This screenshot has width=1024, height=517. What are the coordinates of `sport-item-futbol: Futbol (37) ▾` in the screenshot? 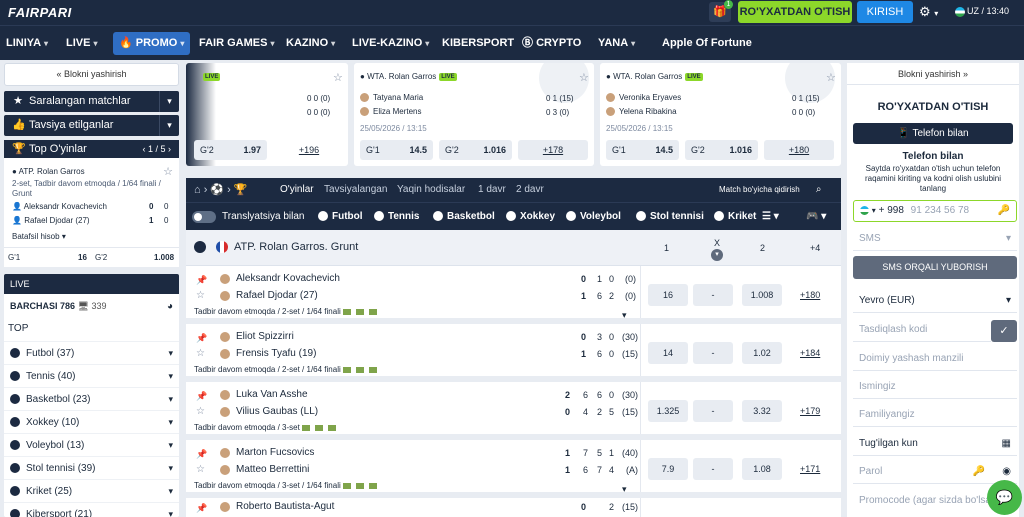 It's located at (91, 352).